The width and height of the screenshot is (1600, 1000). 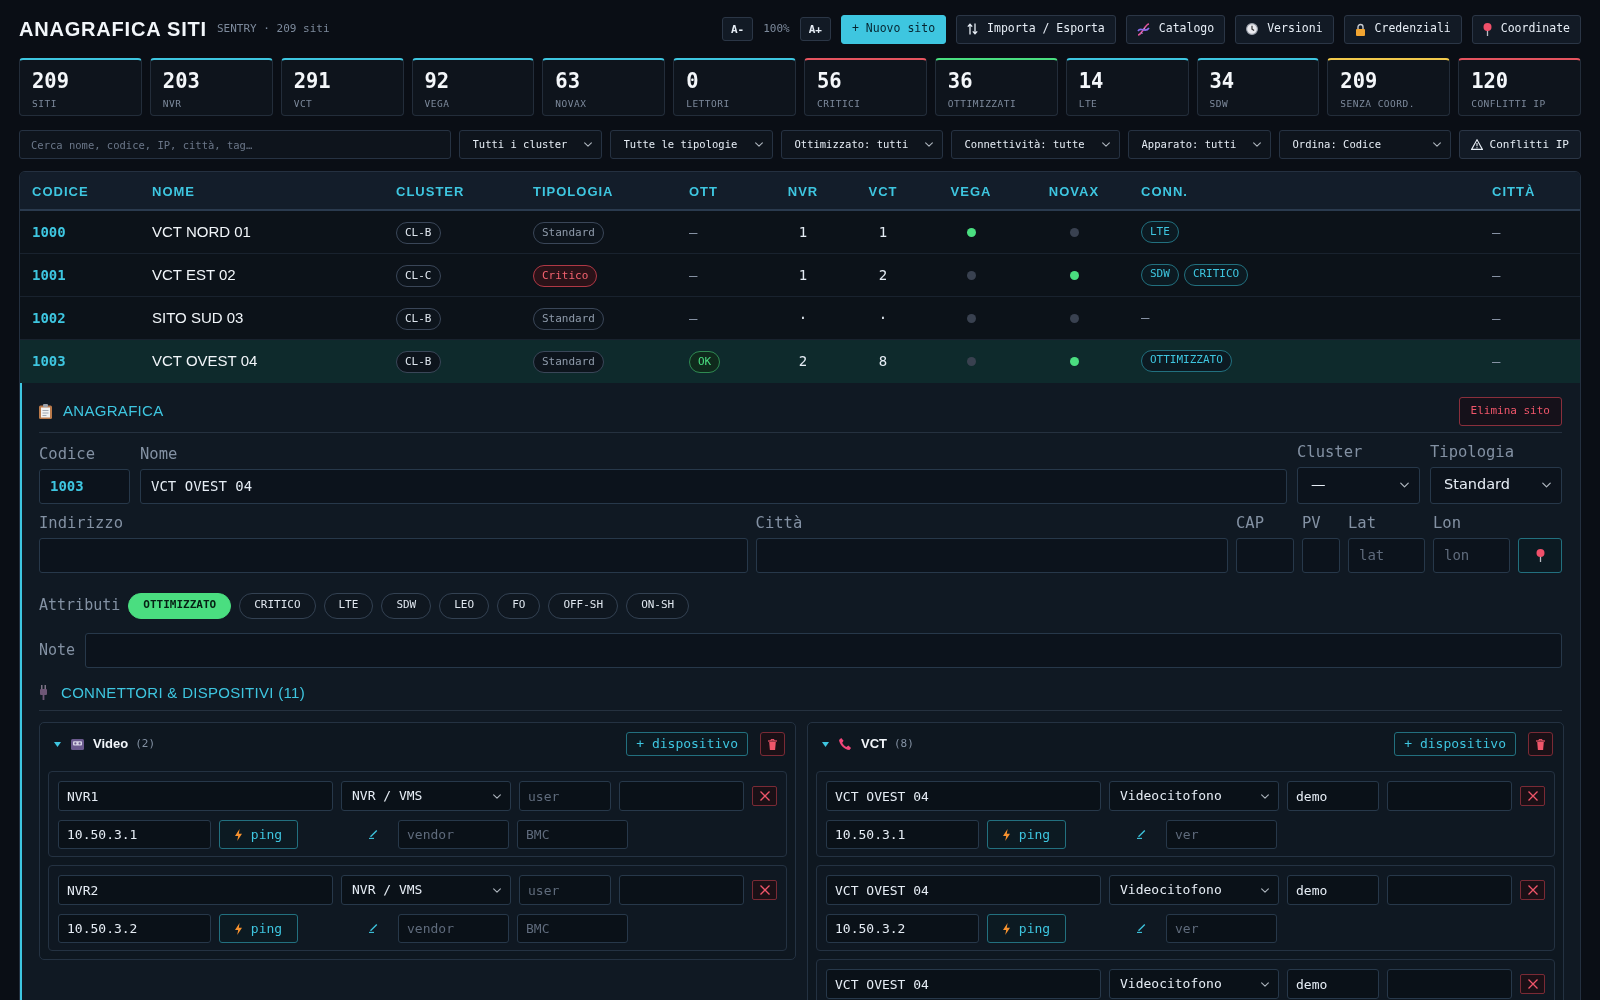 What do you see at coordinates (277, 605) in the screenshot?
I see `attribute-toggle: CRITICO` at bounding box center [277, 605].